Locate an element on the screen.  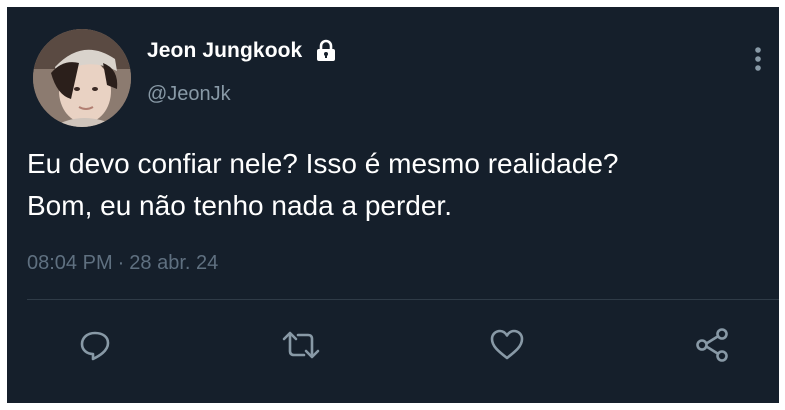
user-handle: @JeonJk is located at coordinates (189, 94).